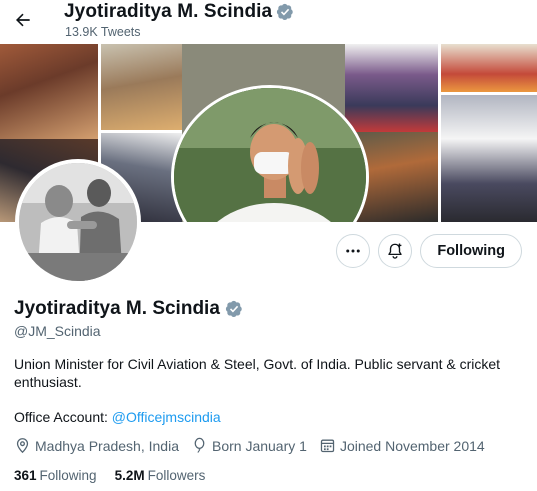  I want to click on back-arrow-icon, so click(23, 20).